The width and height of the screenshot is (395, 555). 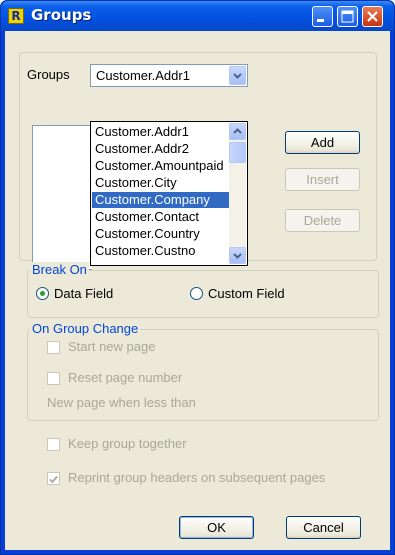 I want to click on on-group-change-title: On Group Change, so click(x=85, y=329).